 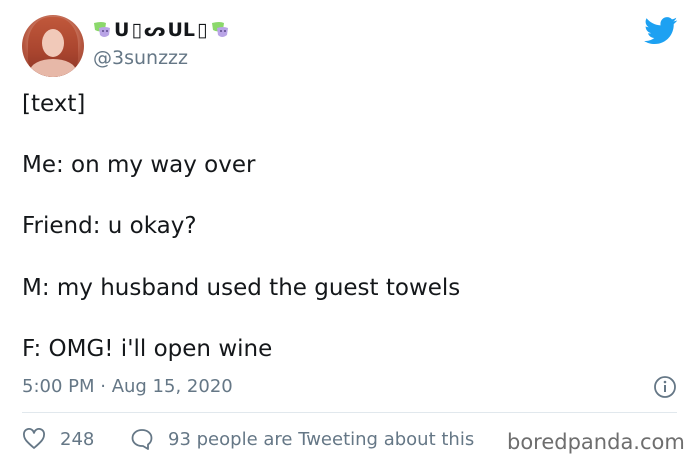 I want to click on tweet-text-line: F: OMG! i'll open wine, so click(x=147, y=349).